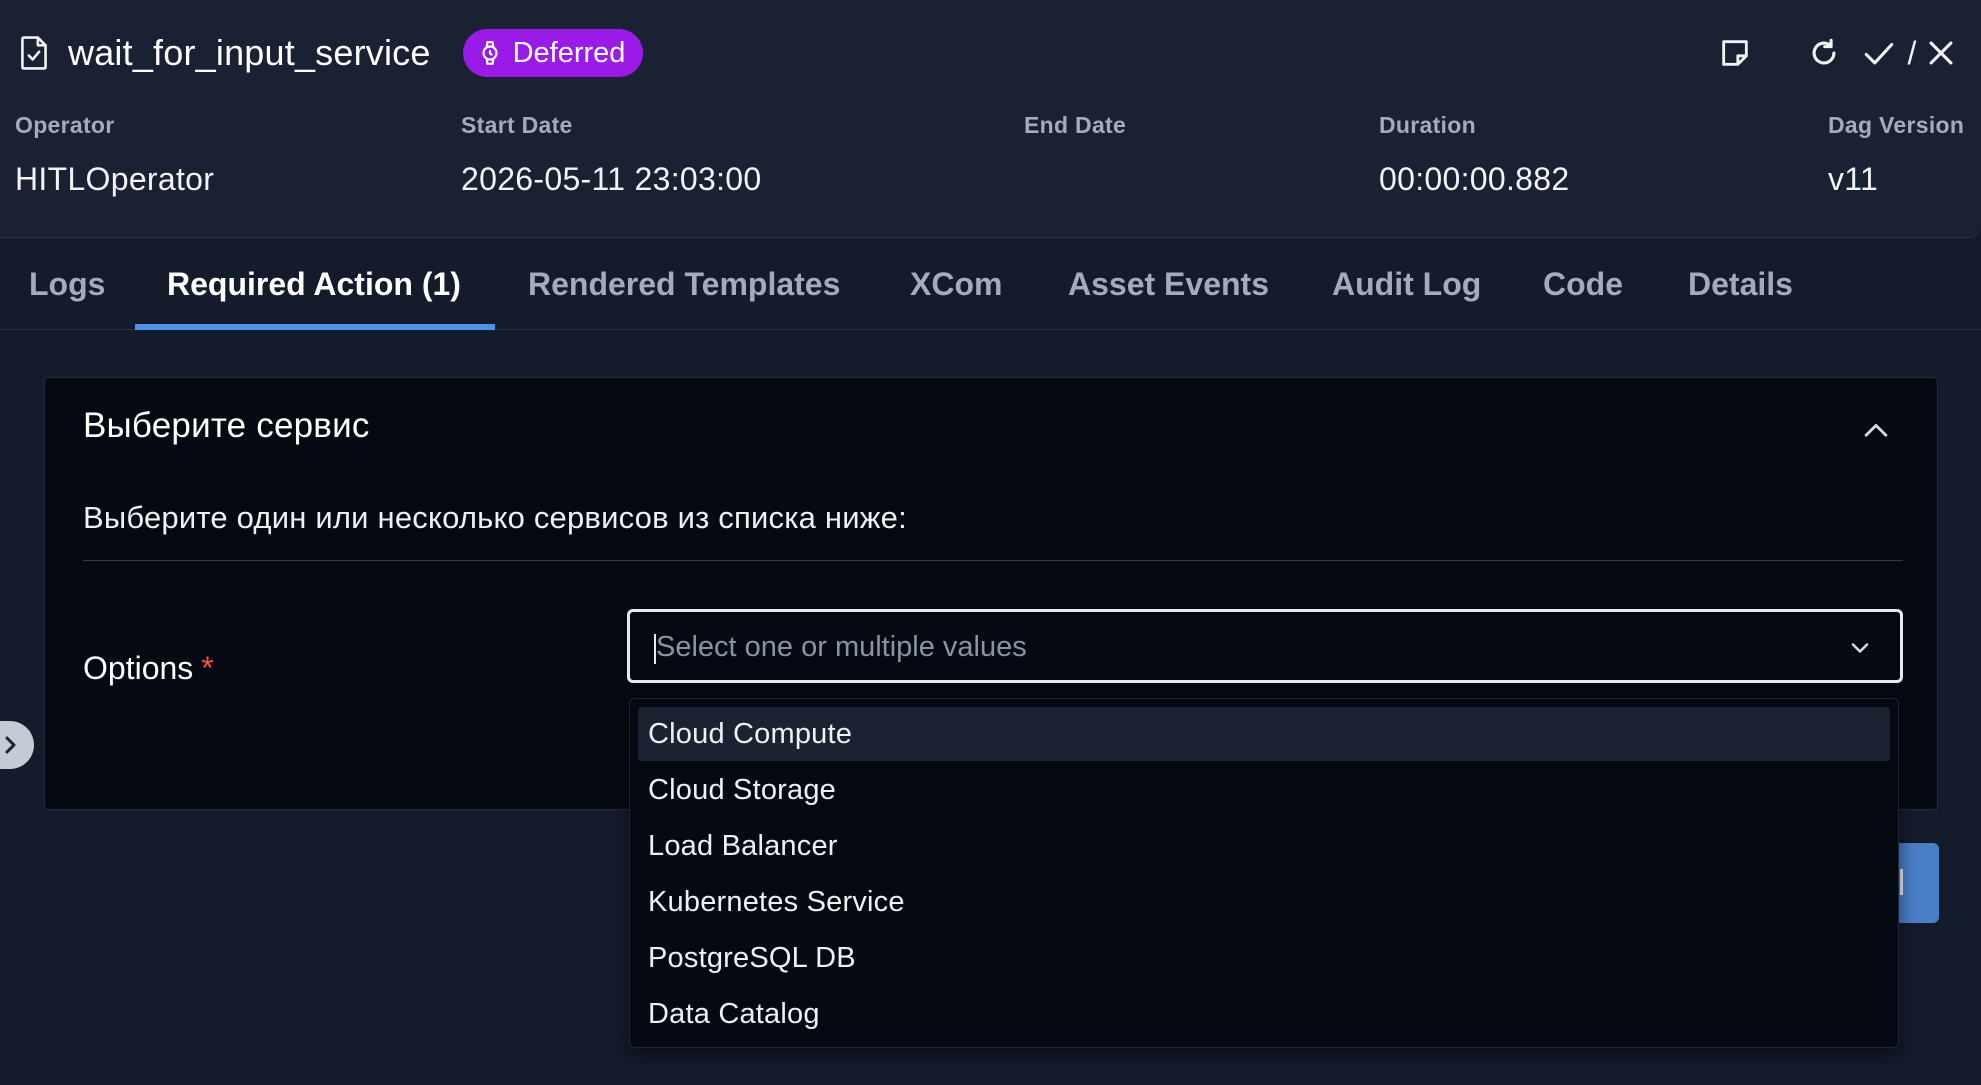 The width and height of the screenshot is (1981, 1085). Describe the element at coordinates (115, 179) in the screenshot. I see `meta-value: HITLOperator` at that location.